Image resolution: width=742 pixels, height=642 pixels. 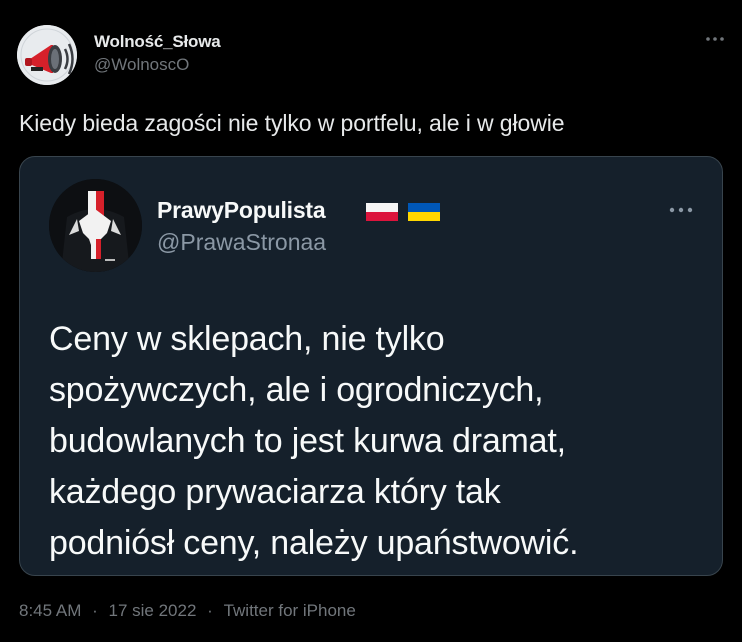 I want to click on poland-flag-icon, so click(x=382, y=212).